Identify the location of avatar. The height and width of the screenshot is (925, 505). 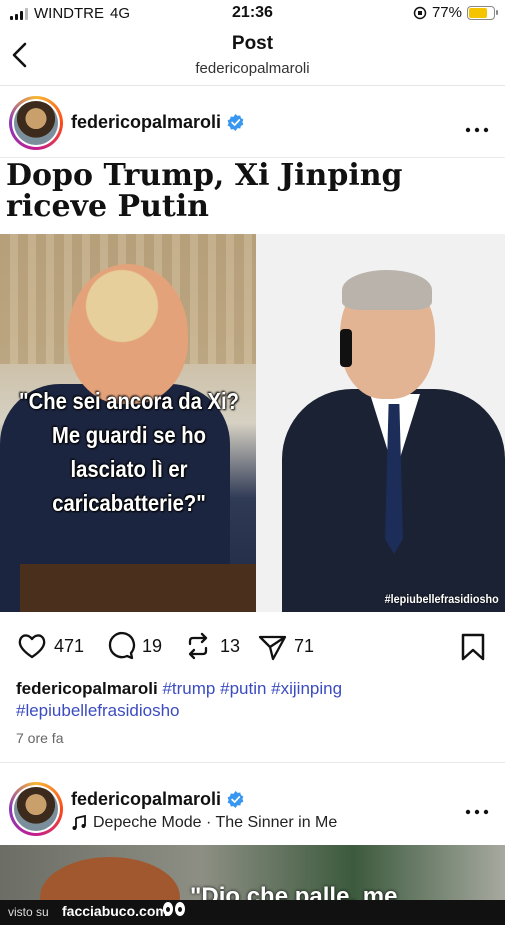
(36, 123).